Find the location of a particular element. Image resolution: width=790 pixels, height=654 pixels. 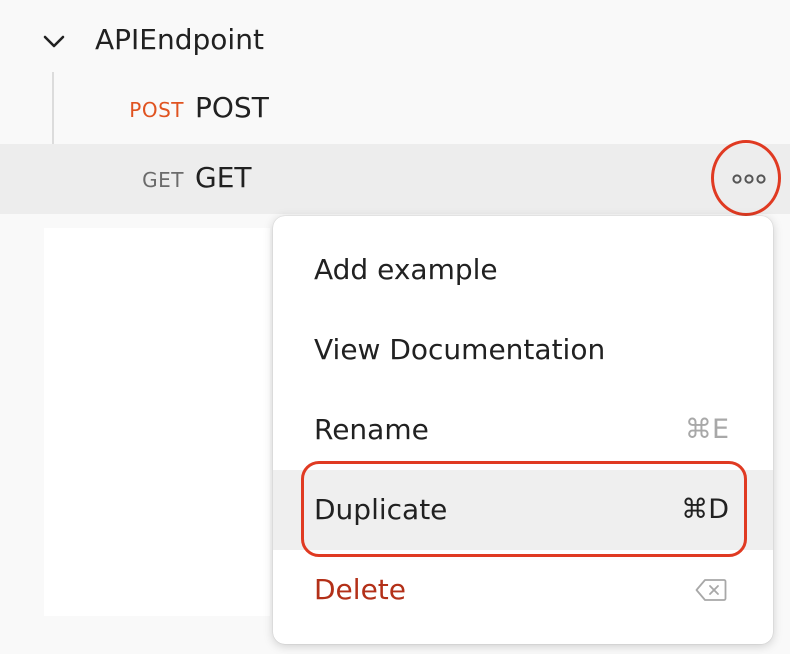

more-horizontal-icon is located at coordinates (749, 179).